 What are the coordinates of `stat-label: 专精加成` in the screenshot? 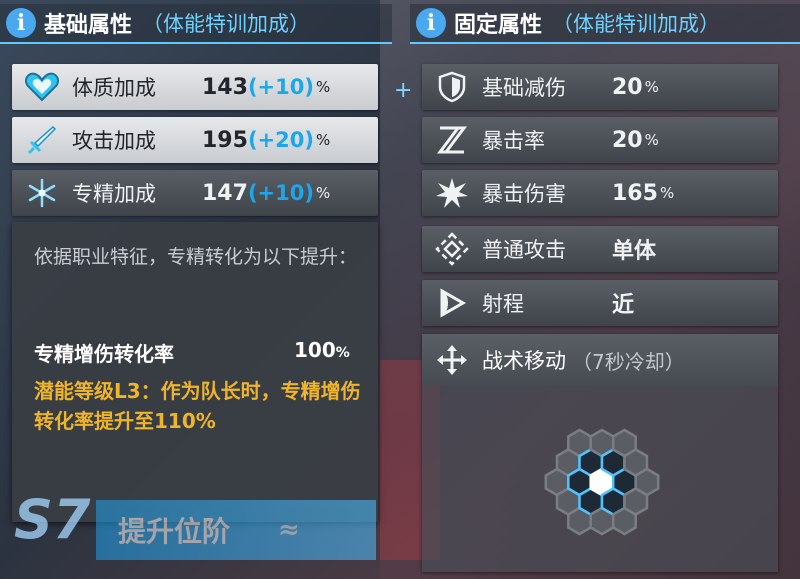 It's located at (114, 194).